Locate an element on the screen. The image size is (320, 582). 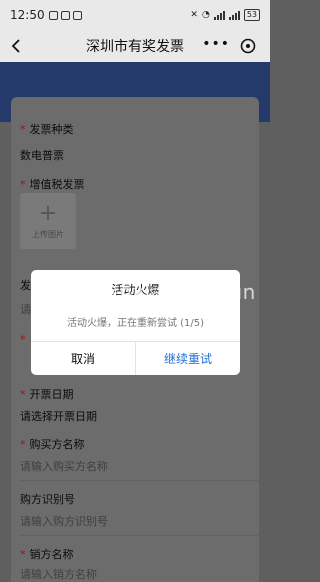
dialog-message: 活动火爆，正在重新尝试 (1/5) is located at coordinates (135, 323).